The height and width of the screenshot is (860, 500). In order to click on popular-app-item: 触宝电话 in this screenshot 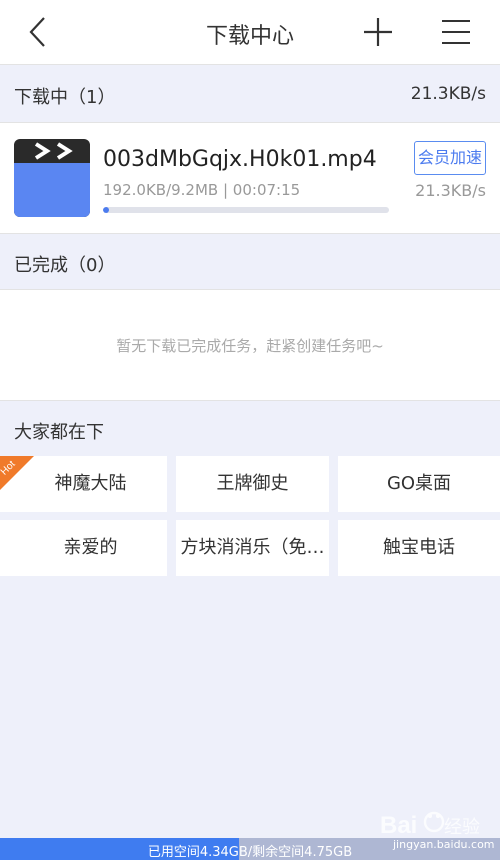, I will do `click(419, 548)`.